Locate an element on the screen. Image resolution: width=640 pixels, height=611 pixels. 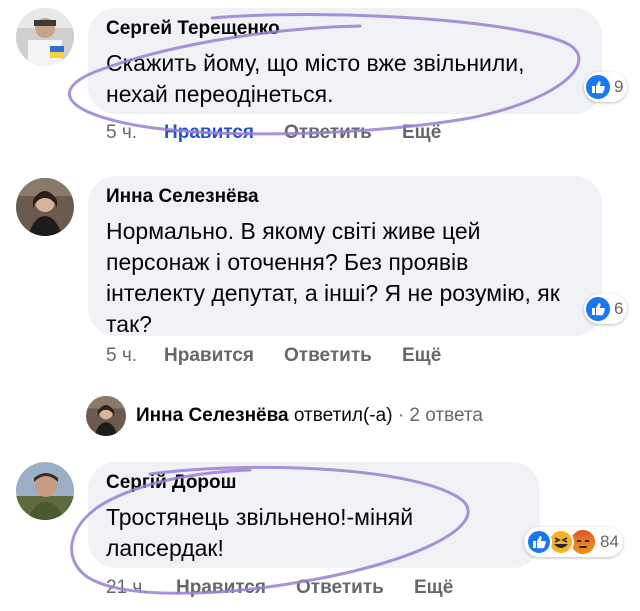
reply-verb: ответил(-а) is located at coordinates (343, 415).